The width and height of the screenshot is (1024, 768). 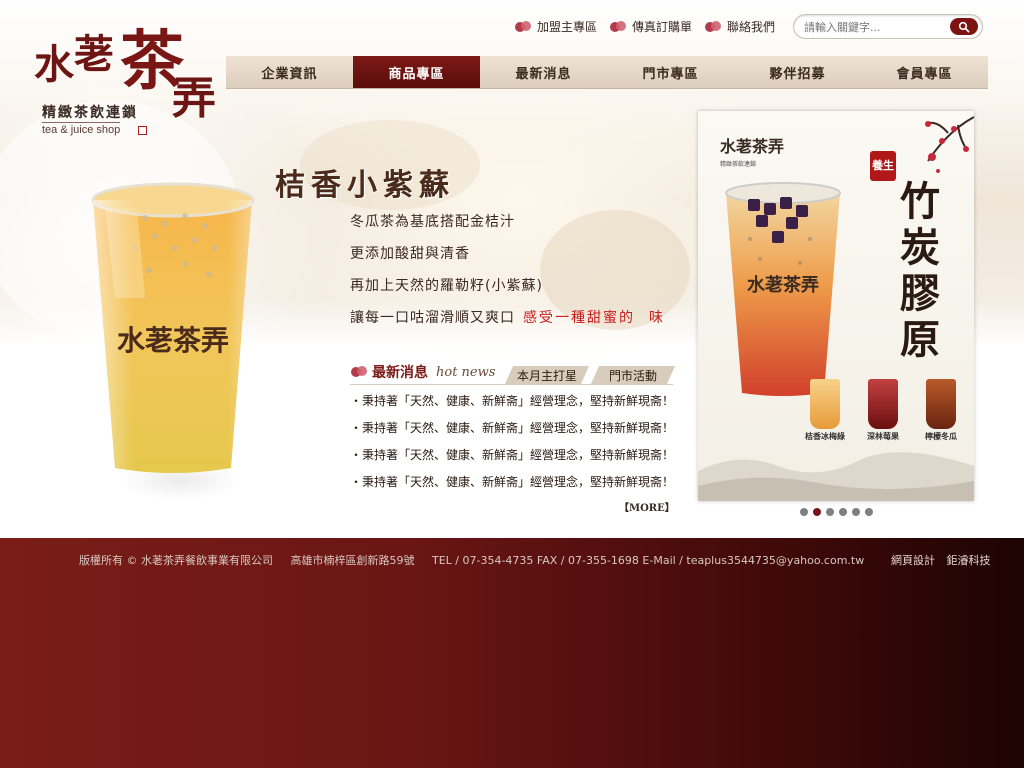 I want to click on search-button, so click(x=964, y=26).